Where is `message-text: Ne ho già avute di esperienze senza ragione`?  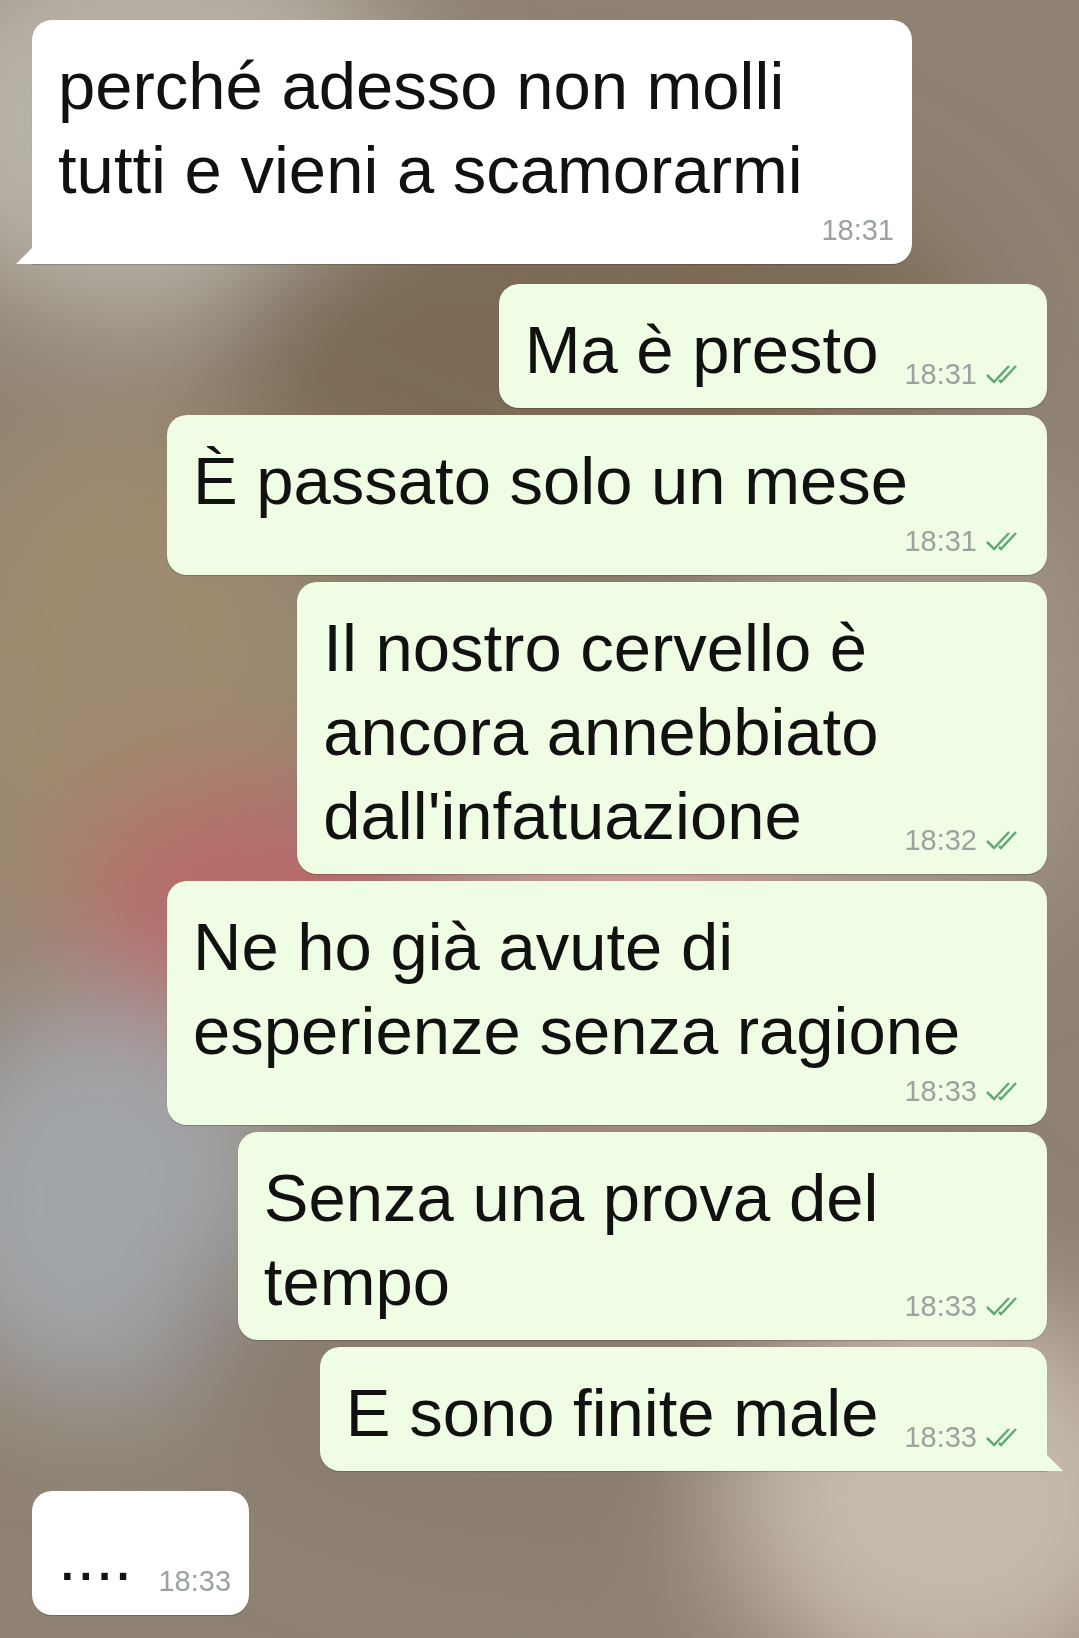 message-text: Ne ho già avute di esperienze senza ragione is located at coordinates (577, 989).